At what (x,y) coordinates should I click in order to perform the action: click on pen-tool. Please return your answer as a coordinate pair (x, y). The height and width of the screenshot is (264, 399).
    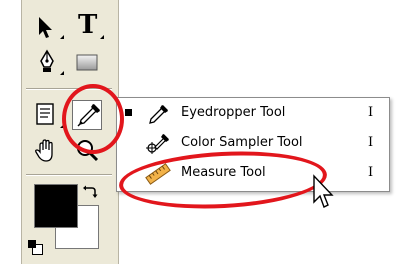
    Looking at the image, I should click on (47, 62).